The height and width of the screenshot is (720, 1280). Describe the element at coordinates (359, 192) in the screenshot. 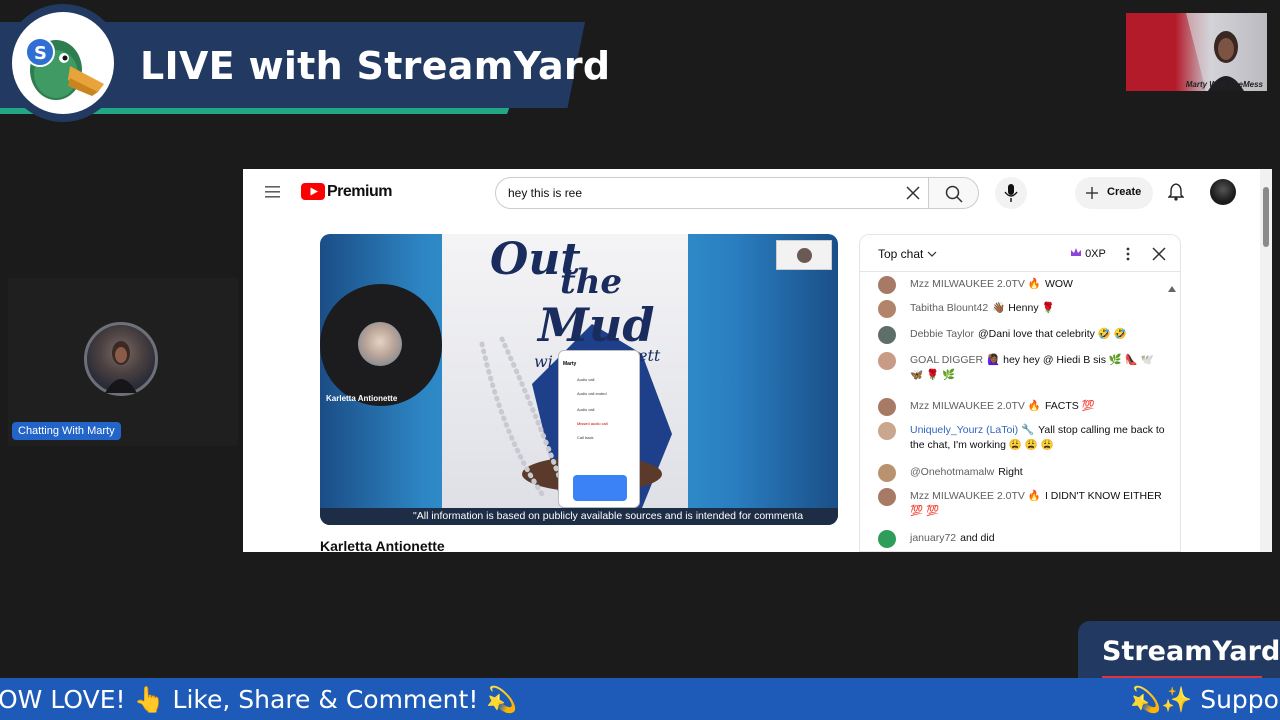

I see `youtube-brand: Premium` at that location.